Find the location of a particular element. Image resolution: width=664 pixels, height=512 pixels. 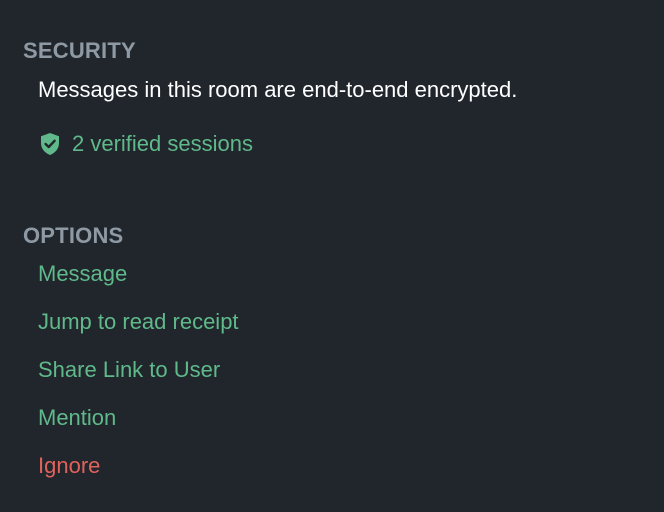

verified-sessions-label: 2 verified sessions is located at coordinates (162, 143).